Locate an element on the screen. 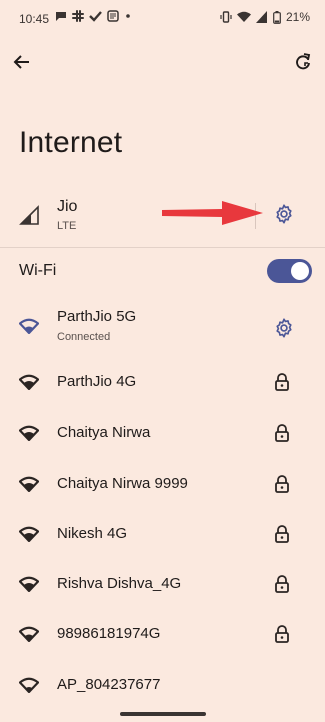  slack-icon is located at coordinates (78, 16).